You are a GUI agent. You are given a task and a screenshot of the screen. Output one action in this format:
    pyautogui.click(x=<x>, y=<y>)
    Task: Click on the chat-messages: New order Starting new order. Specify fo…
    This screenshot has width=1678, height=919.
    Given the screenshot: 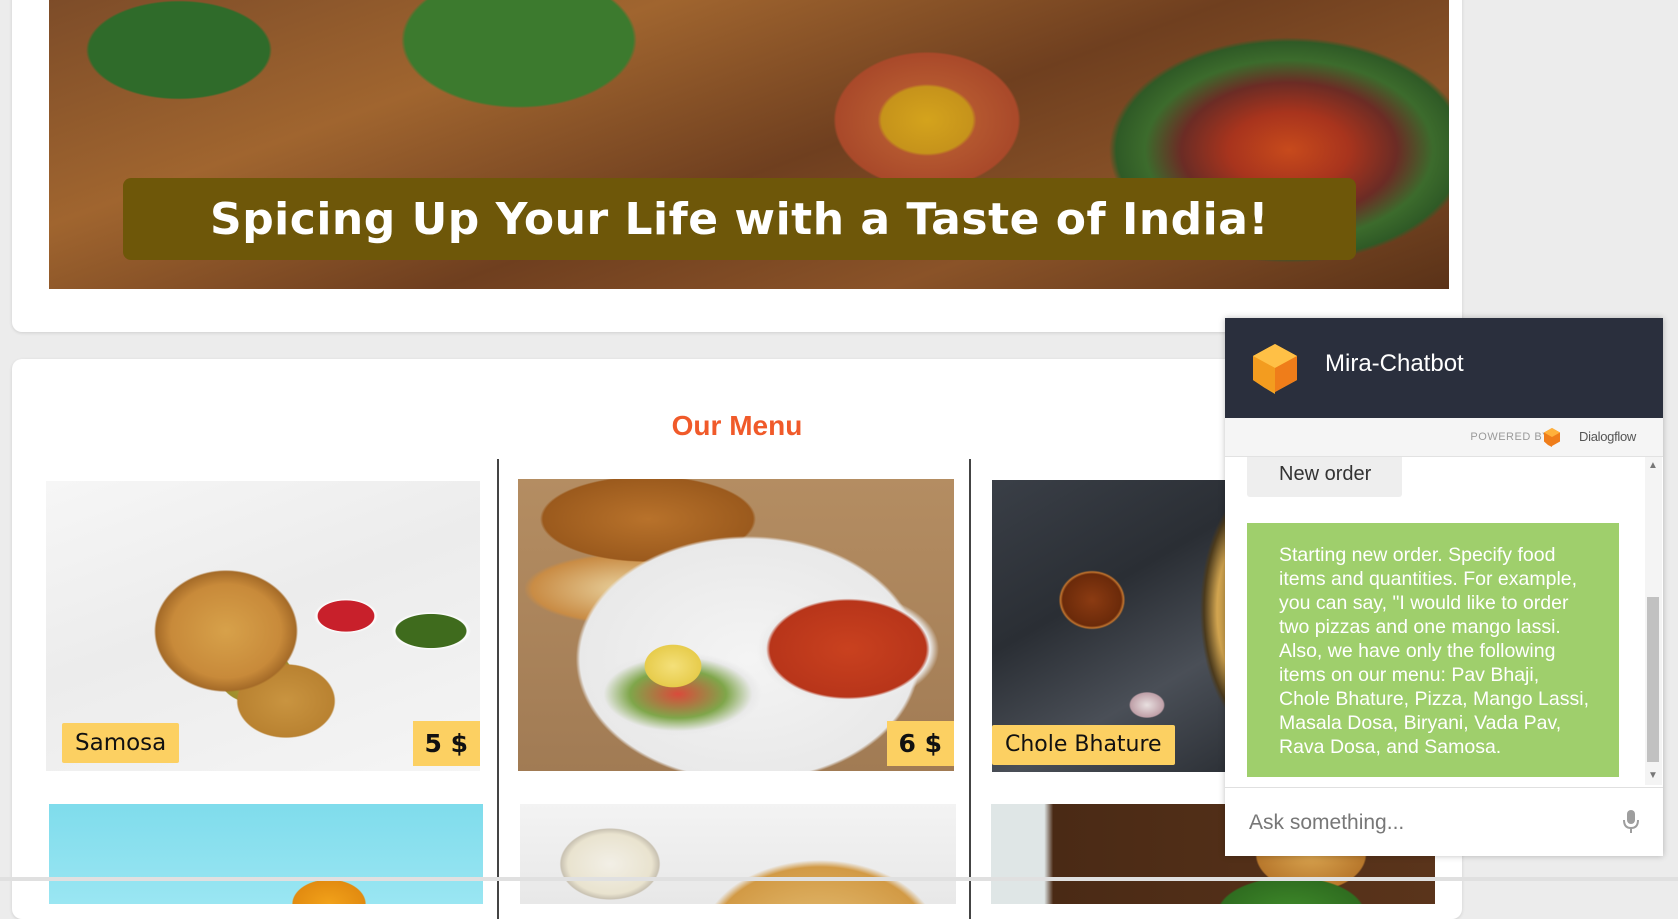 What is the action you would take?
    pyautogui.click(x=1444, y=621)
    